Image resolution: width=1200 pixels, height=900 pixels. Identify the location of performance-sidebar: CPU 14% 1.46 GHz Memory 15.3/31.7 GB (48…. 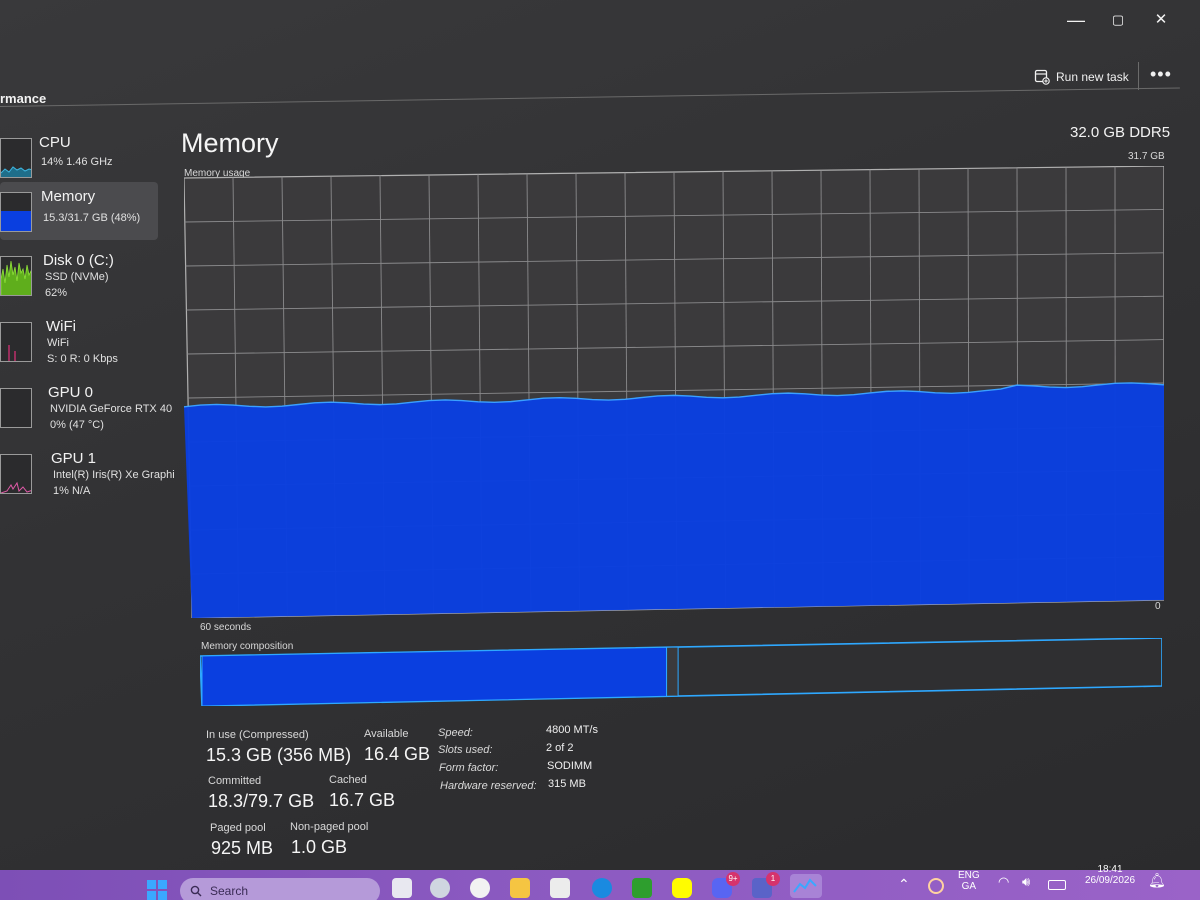
(87, 318).